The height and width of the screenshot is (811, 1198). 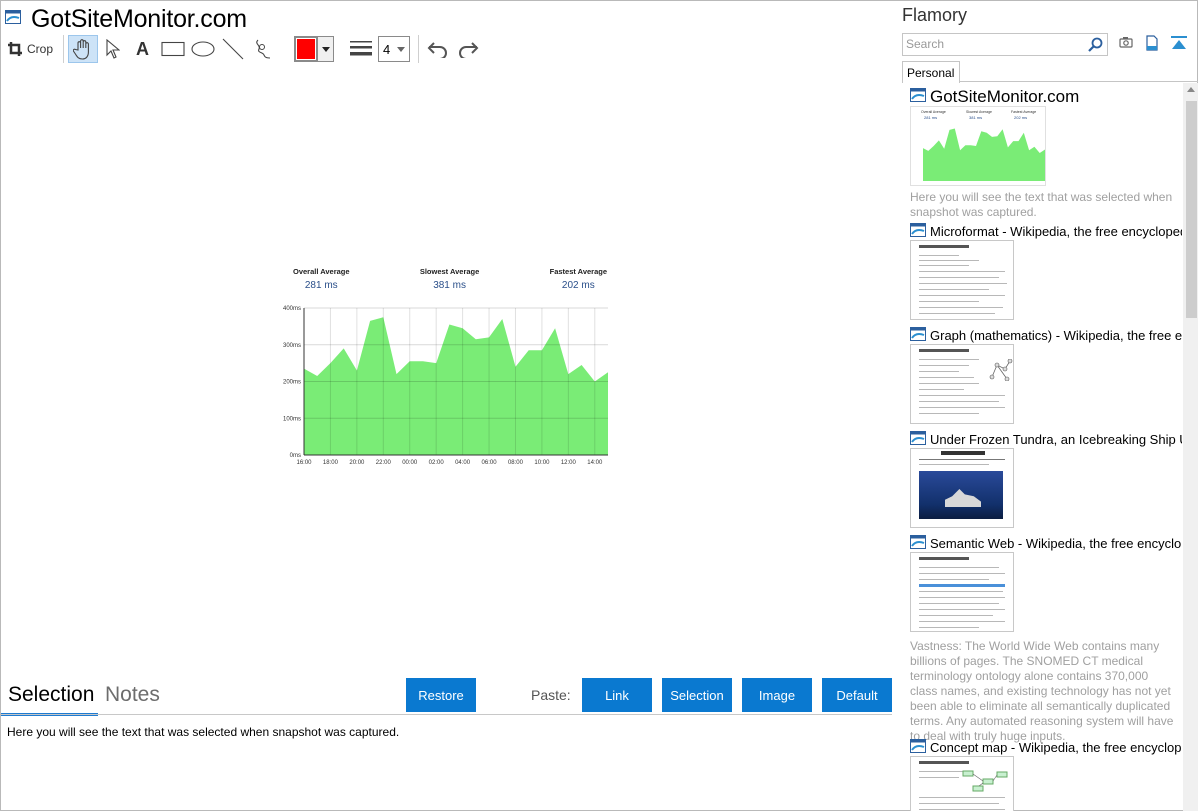 I want to click on ellipse-tool-button, so click(x=203, y=49).